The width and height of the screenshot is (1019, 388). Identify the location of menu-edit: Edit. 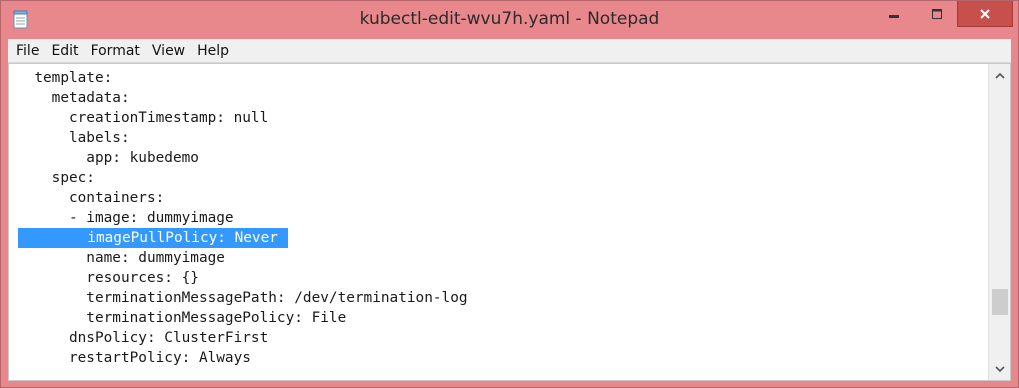
(64, 51).